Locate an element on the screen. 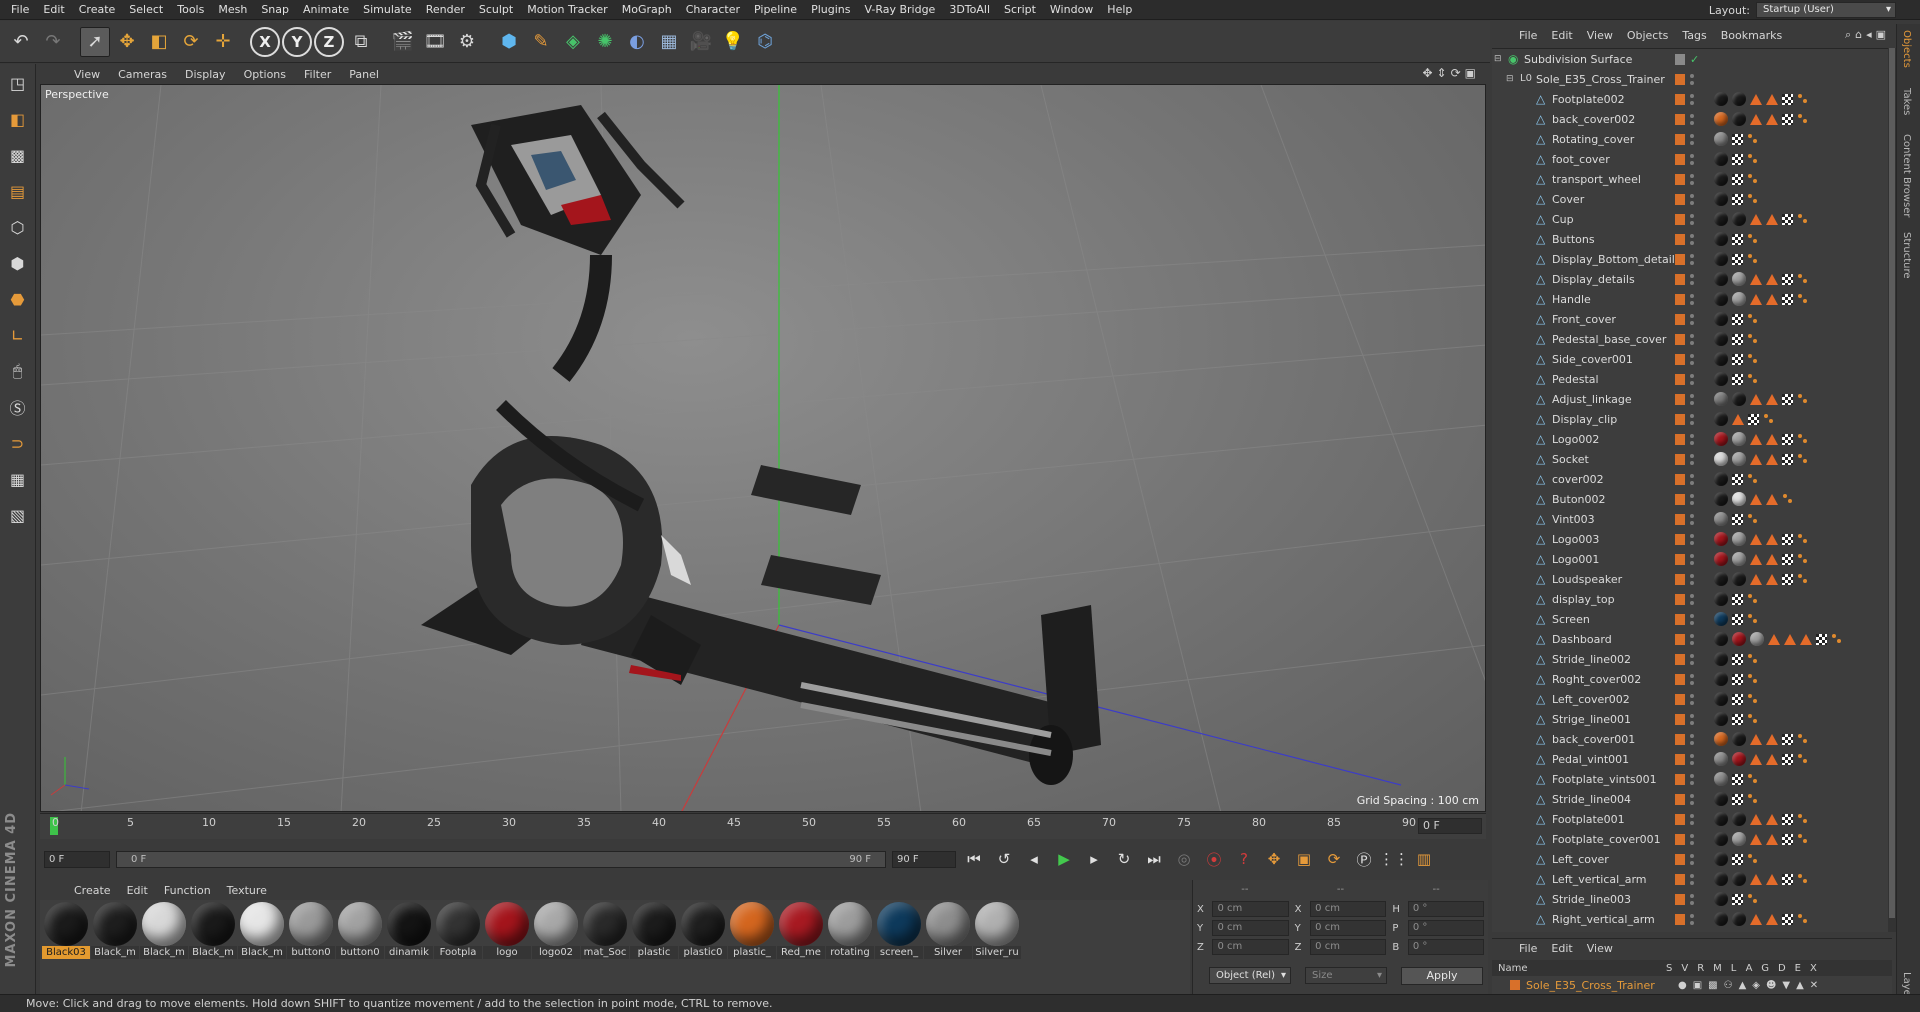  object-menu-bookmarks: Bookmarks is located at coordinates (1751, 35).